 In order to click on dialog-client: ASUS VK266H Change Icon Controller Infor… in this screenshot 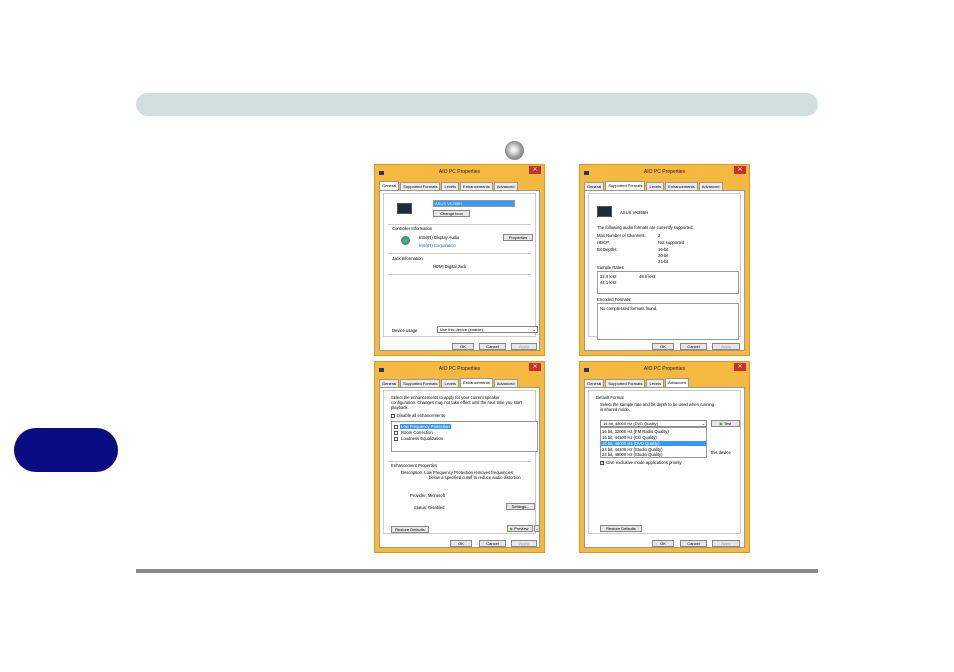, I will do `click(459, 270)`.